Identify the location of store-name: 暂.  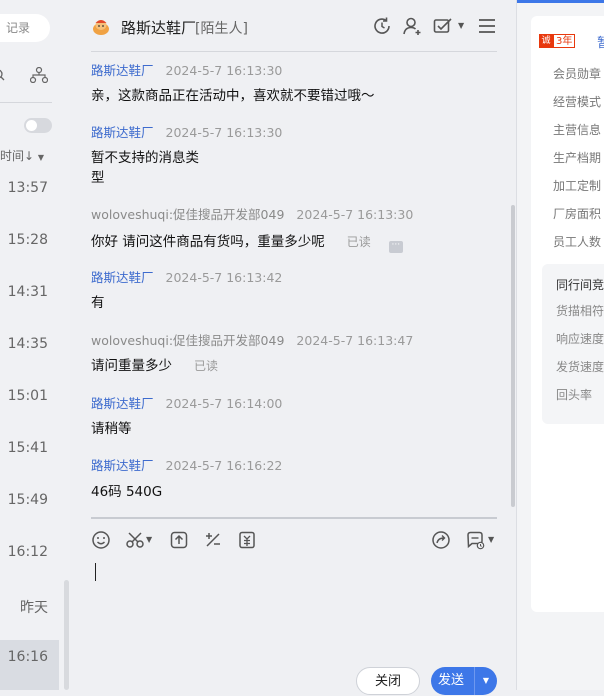
(600, 41).